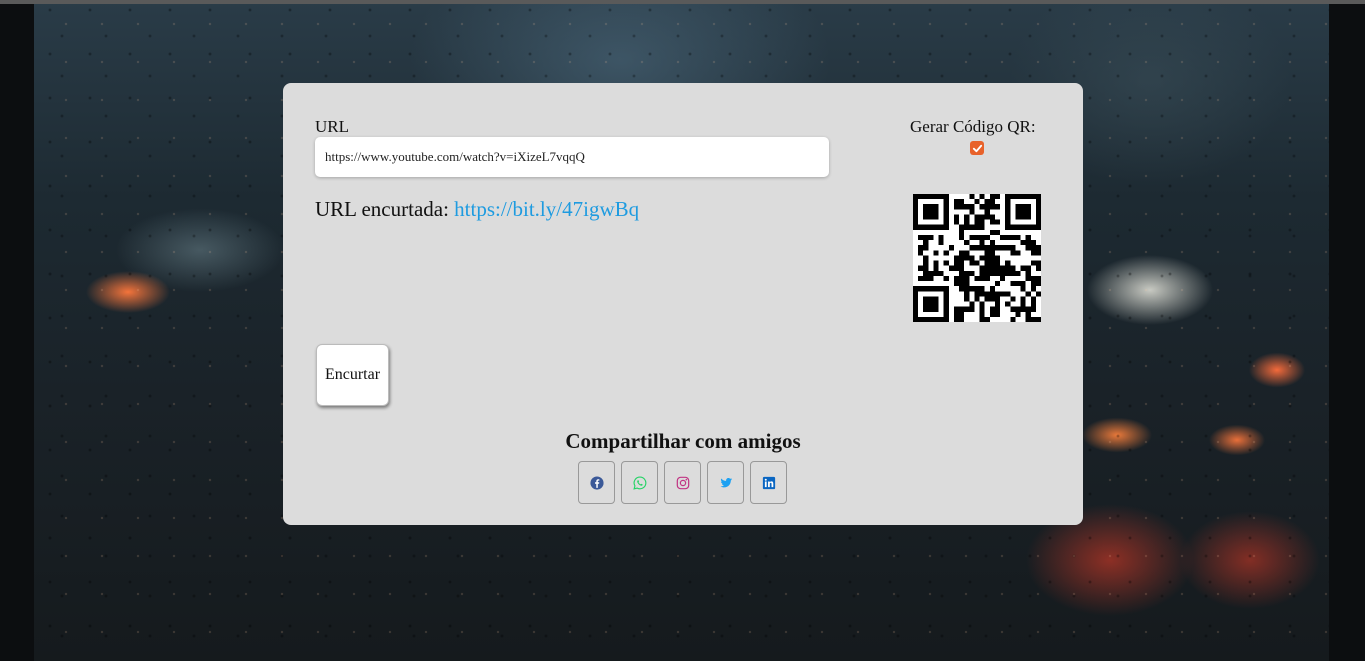 The height and width of the screenshot is (661, 1365). Describe the element at coordinates (973, 126) in the screenshot. I see `qr-label: Gerar Código QR:` at that location.